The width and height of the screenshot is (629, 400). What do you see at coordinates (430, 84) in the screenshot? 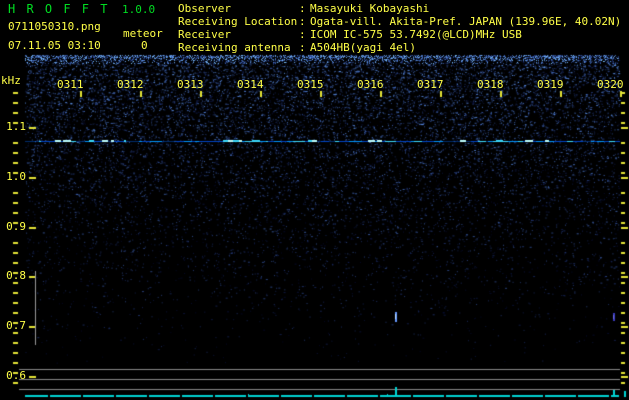
I see `time-axis-label: 0317` at bounding box center [430, 84].